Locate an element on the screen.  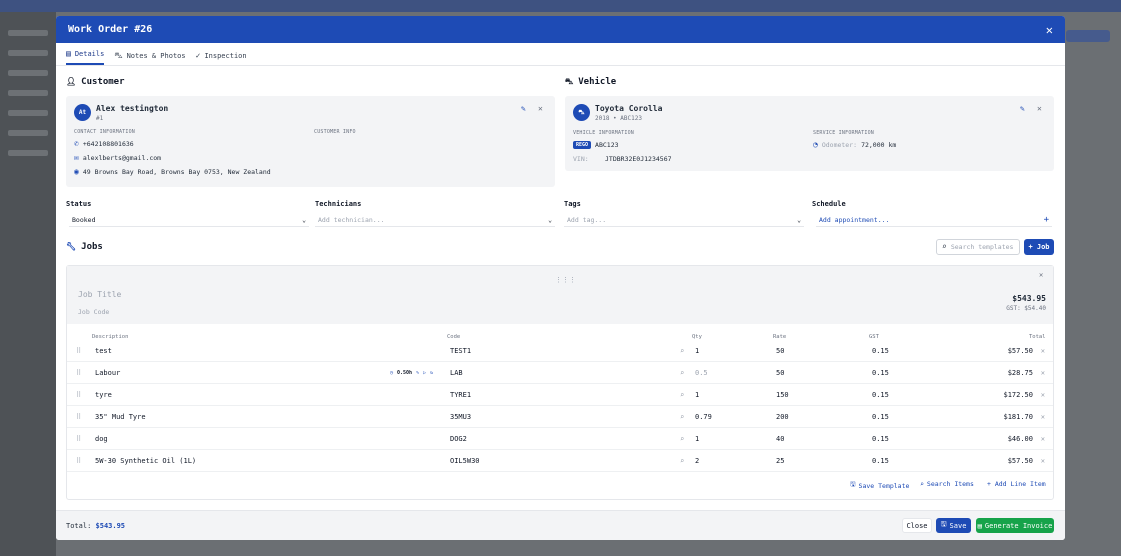
plus-icon: + is located at coordinates (1046, 220).